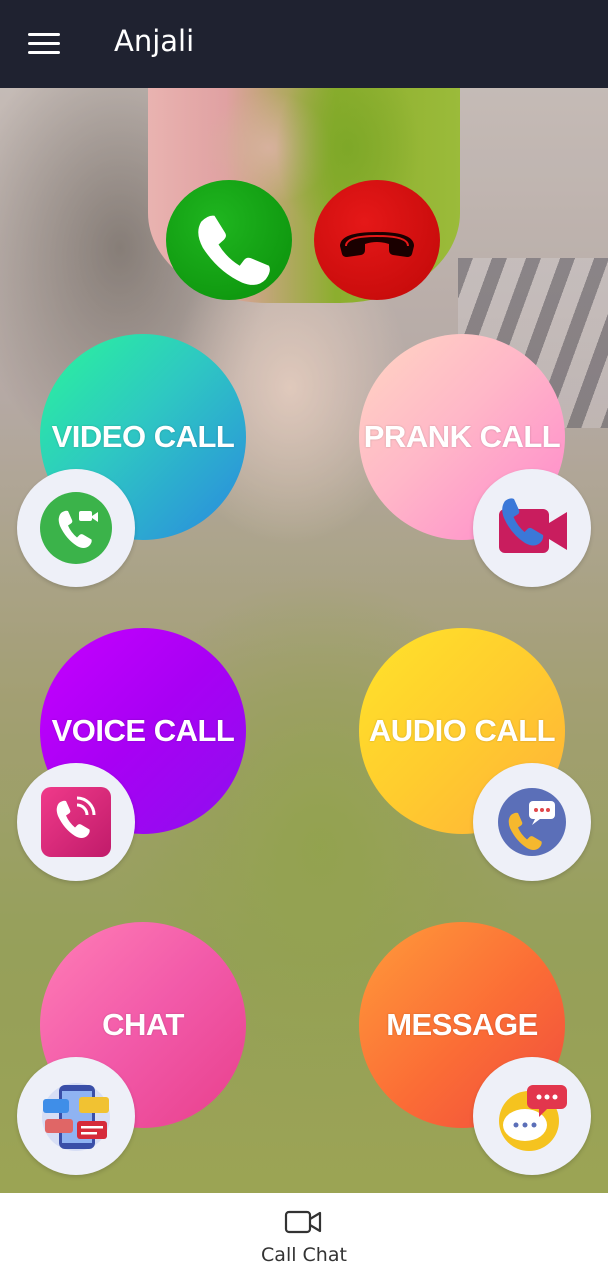 This screenshot has height=1280, width=608. Describe the element at coordinates (143, 436) in the screenshot. I see `video-call-label: VIDEO CALL` at that location.